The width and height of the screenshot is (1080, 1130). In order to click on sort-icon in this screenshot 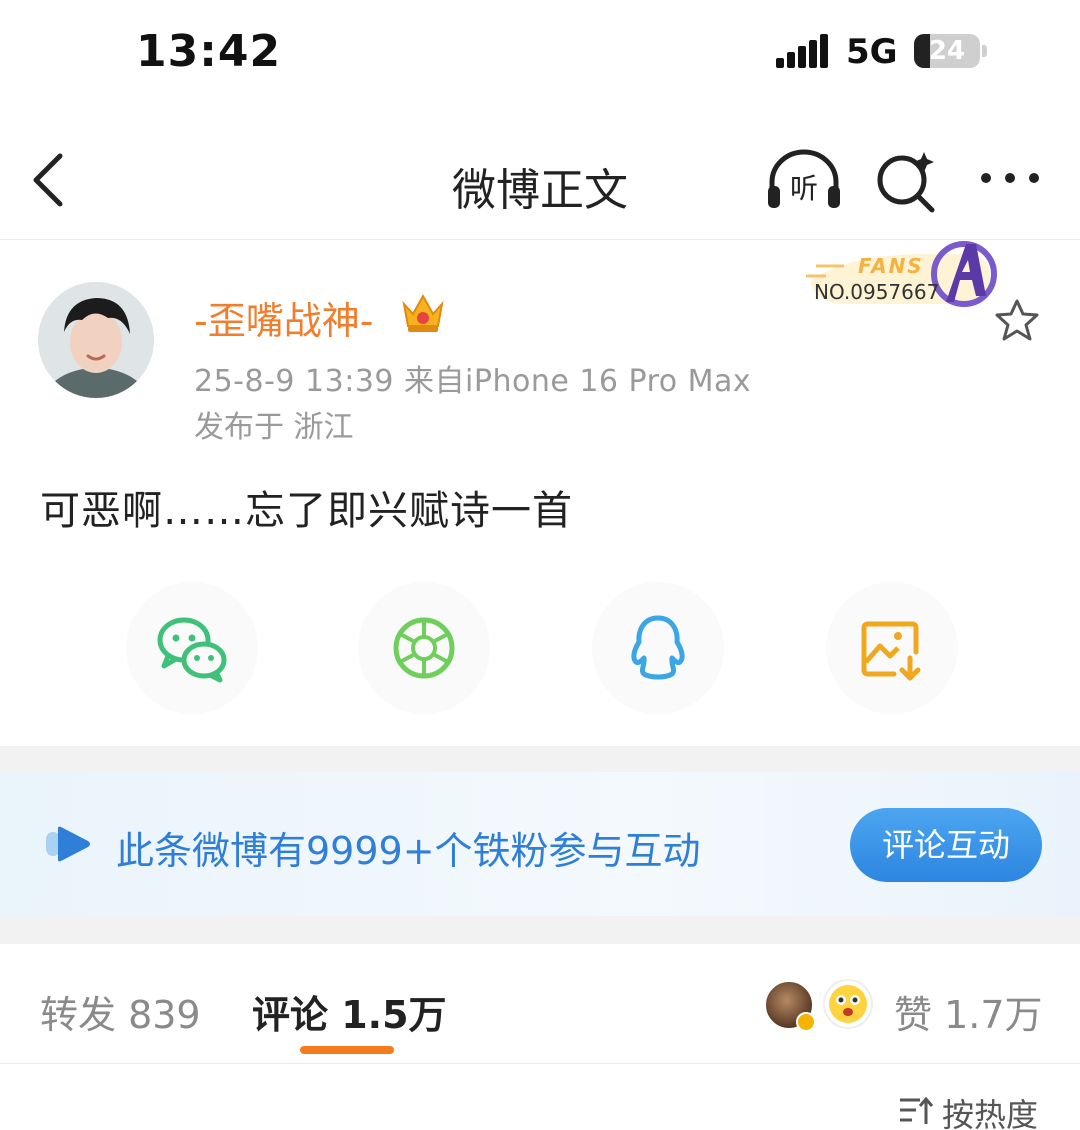, I will do `click(916, 1111)`.